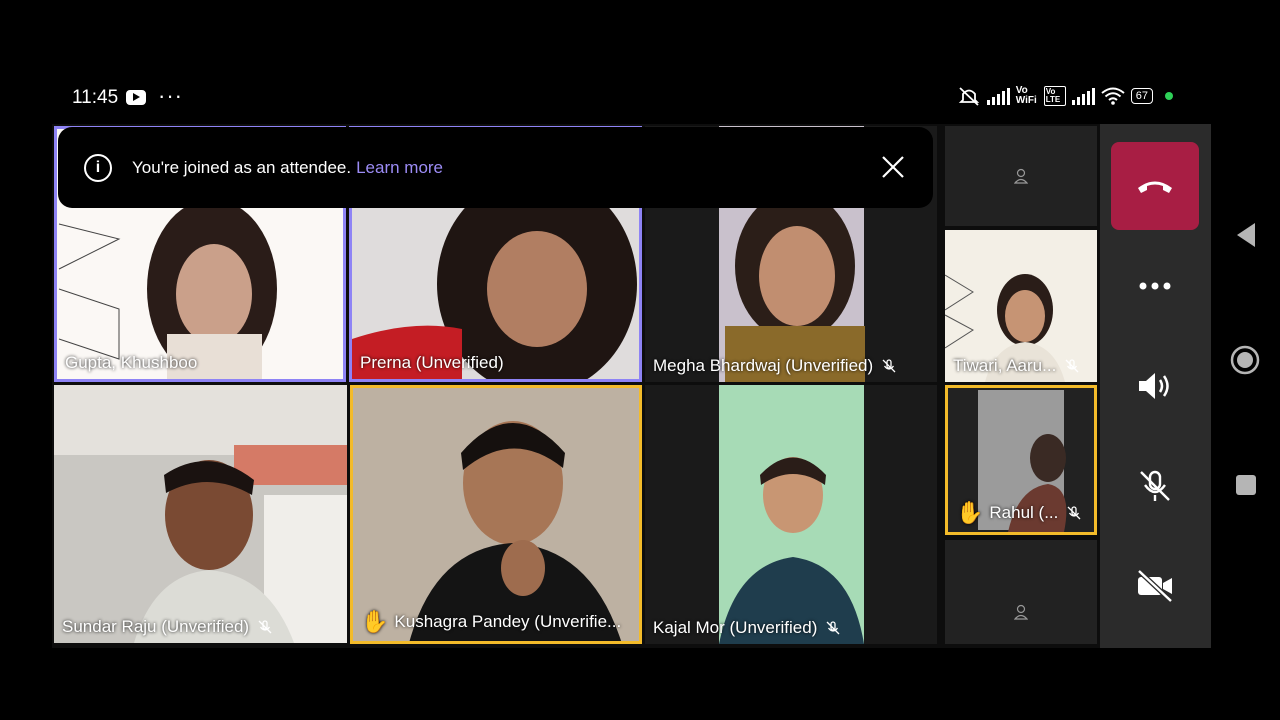  I want to click on more-icon, so click(1155, 286).